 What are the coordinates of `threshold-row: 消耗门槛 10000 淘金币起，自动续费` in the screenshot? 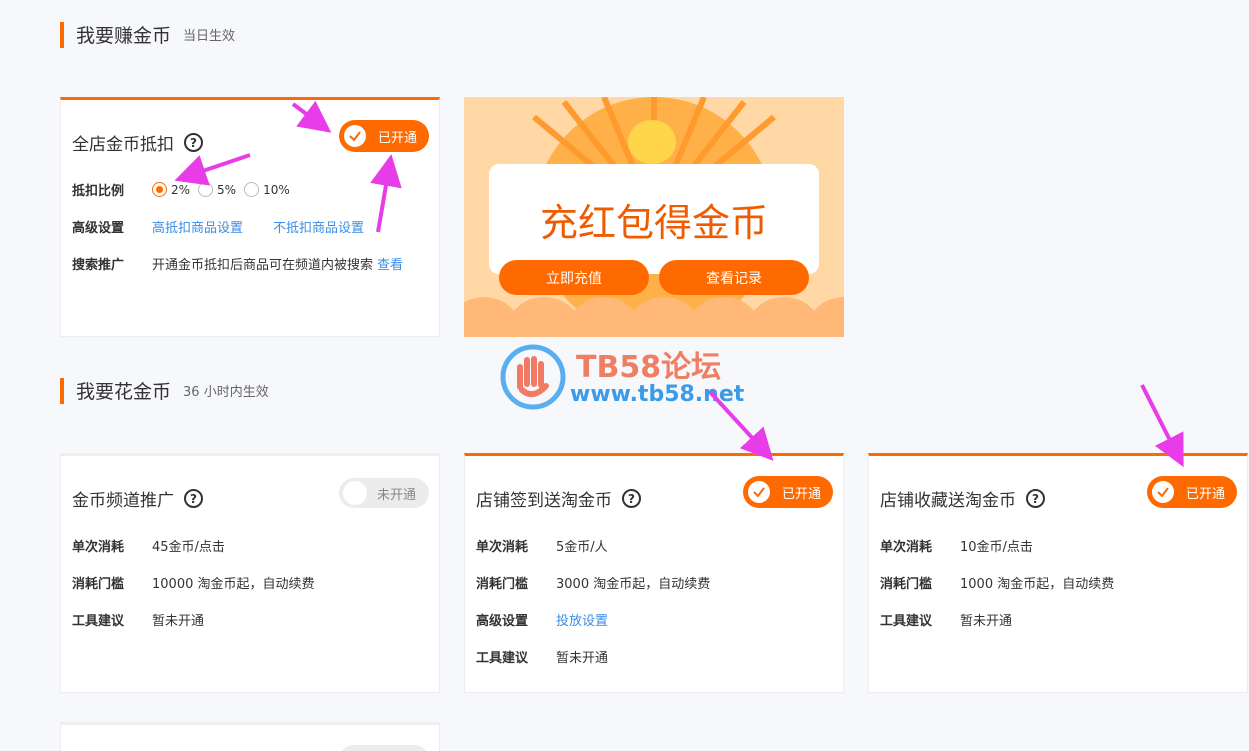 It's located at (193, 584).